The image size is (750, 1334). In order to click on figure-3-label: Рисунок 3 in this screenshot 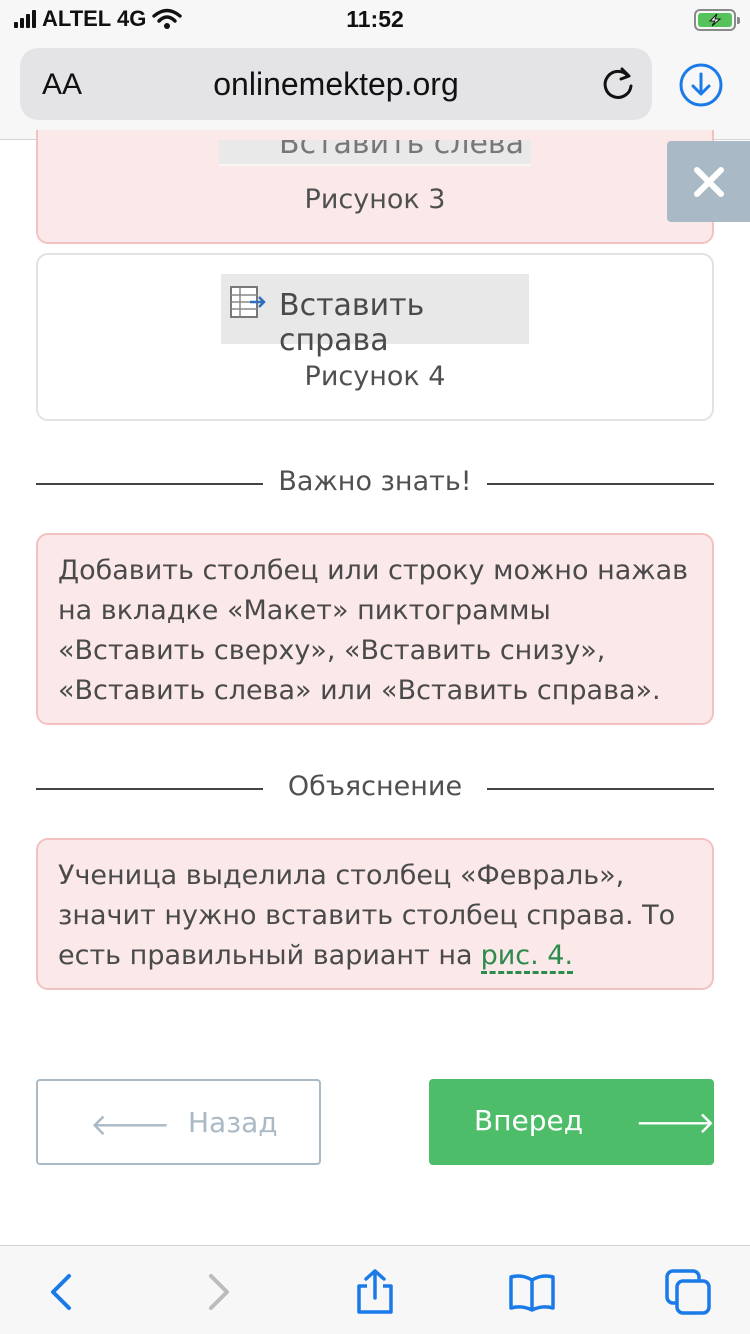, I will do `click(375, 199)`.